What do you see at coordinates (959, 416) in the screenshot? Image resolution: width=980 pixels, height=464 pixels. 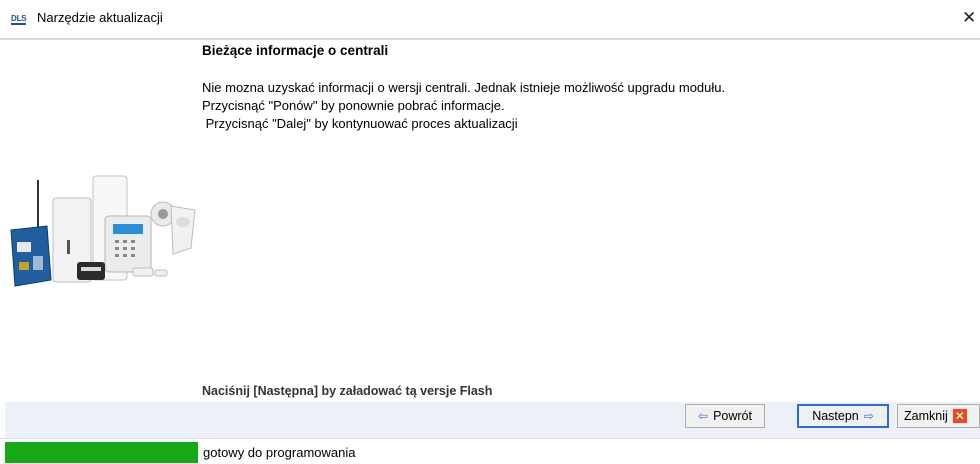 I see `close-x-icon: ✕` at bounding box center [959, 416].